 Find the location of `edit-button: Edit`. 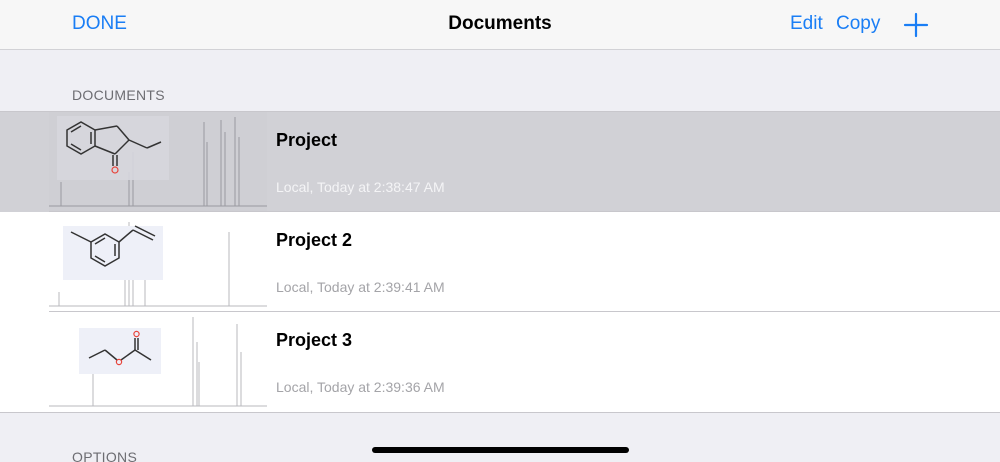

edit-button: Edit is located at coordinates (806, 24).